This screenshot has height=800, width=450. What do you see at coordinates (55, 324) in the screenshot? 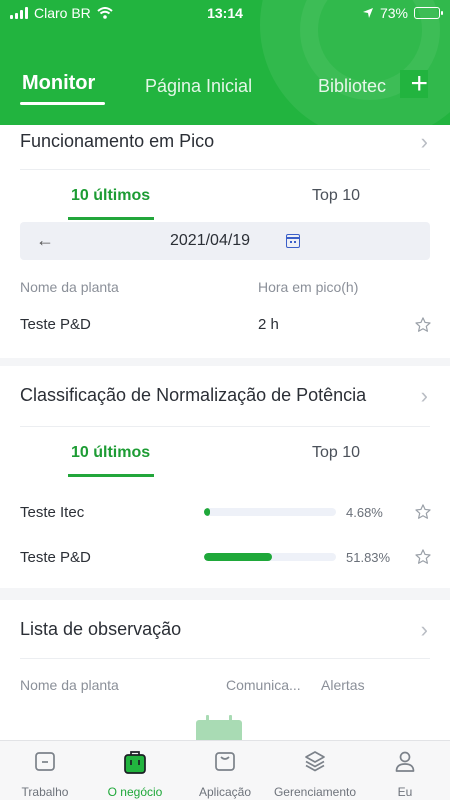
I see `peak-row-plant: Teste P&D` at bounding box center [55, 324].